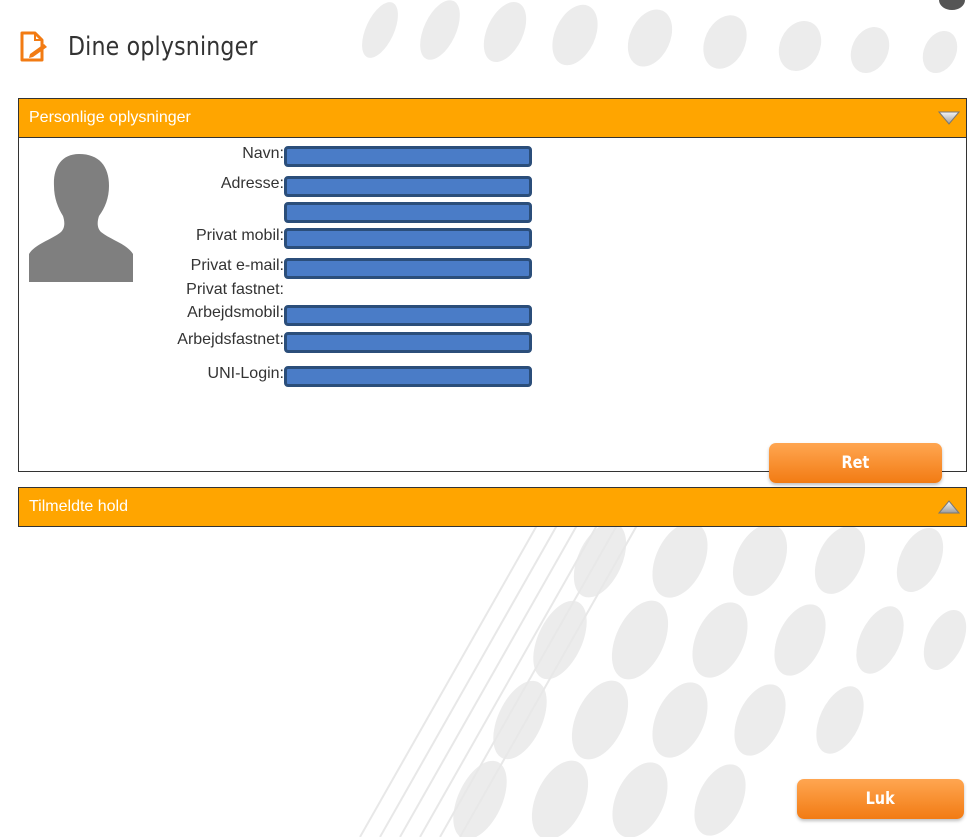  I want to click on field-row-work-mobile: Arbejdsmobil:, so click(279, 314).